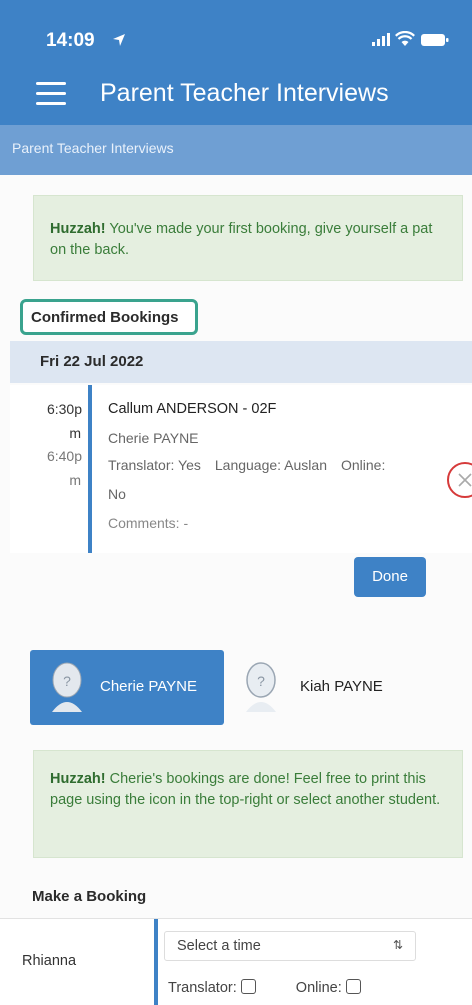 The height and width of the screenshot is (1005, 472). I want to click on booking-comments: Comments: -, so click(148, 523).